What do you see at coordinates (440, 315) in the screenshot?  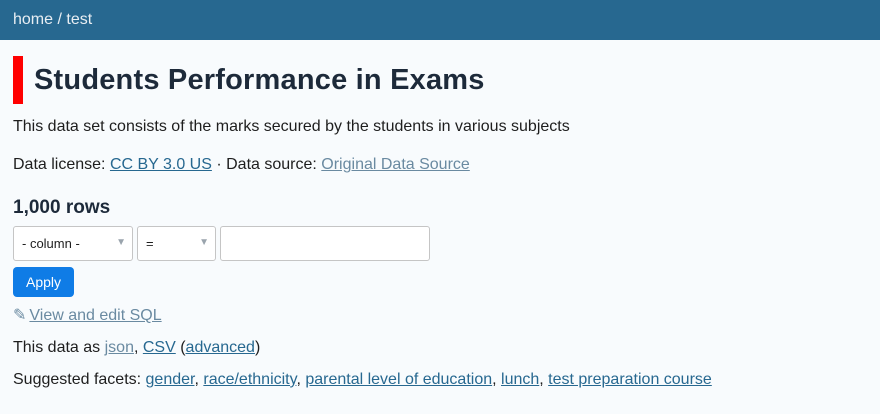 I see `sql-line: ✎ View and edit SQL` at bounding box center [440, 315].